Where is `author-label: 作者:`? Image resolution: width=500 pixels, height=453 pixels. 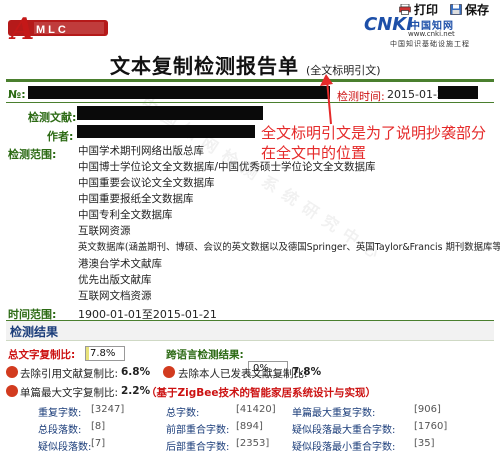 author-label: 作者: is located at coordinates (60, 136).